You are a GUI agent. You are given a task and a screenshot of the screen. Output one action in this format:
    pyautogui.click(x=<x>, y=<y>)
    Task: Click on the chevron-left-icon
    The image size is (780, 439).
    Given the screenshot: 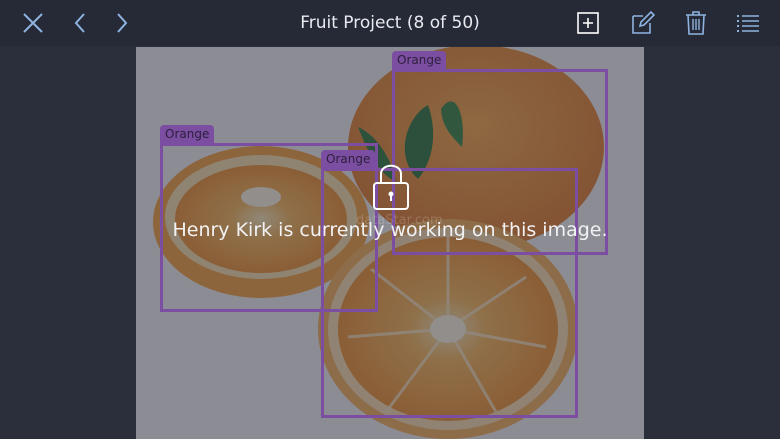 What is the action you would take?
    pyautogui.click(x=80, y=23)
    